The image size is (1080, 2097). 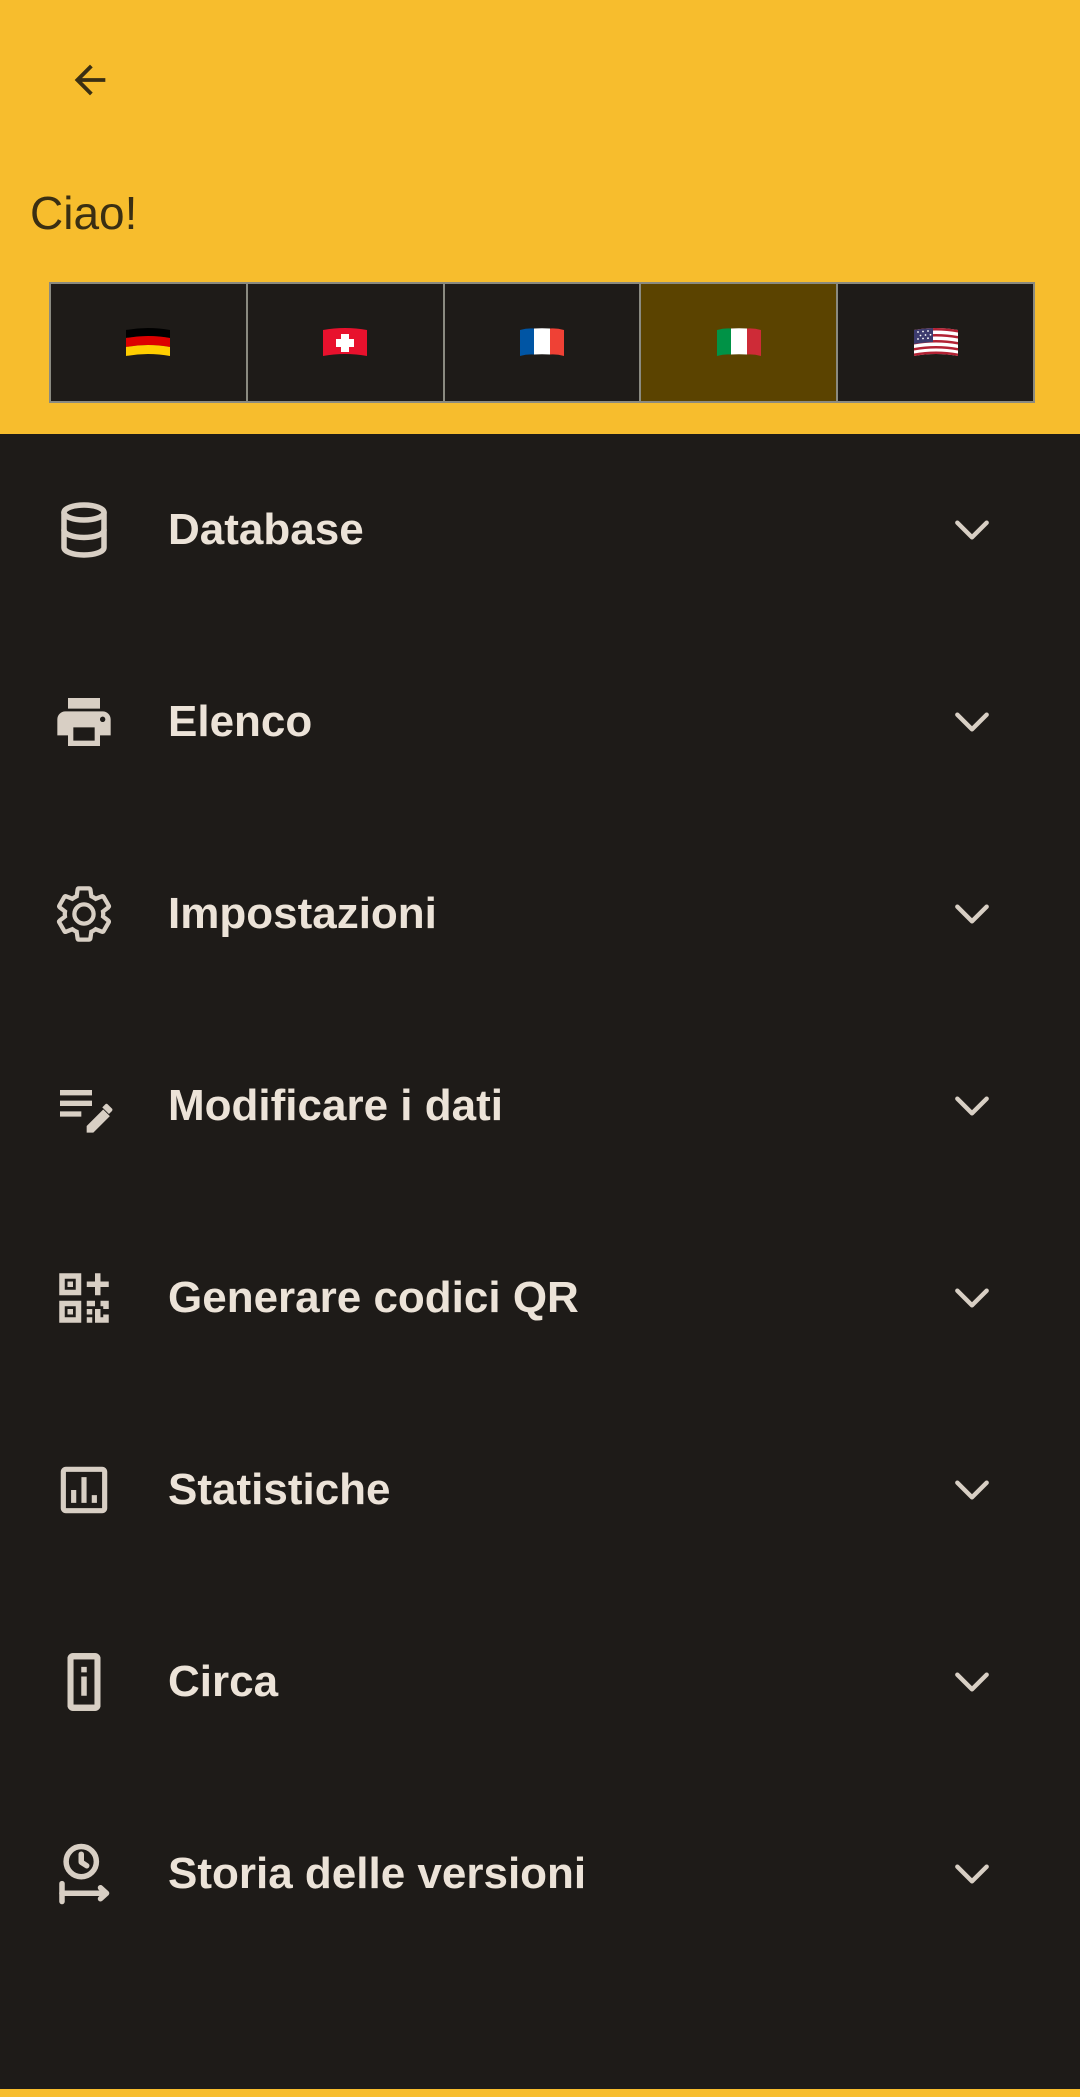 I want to click on language-selector, so click(x=542, y=342).